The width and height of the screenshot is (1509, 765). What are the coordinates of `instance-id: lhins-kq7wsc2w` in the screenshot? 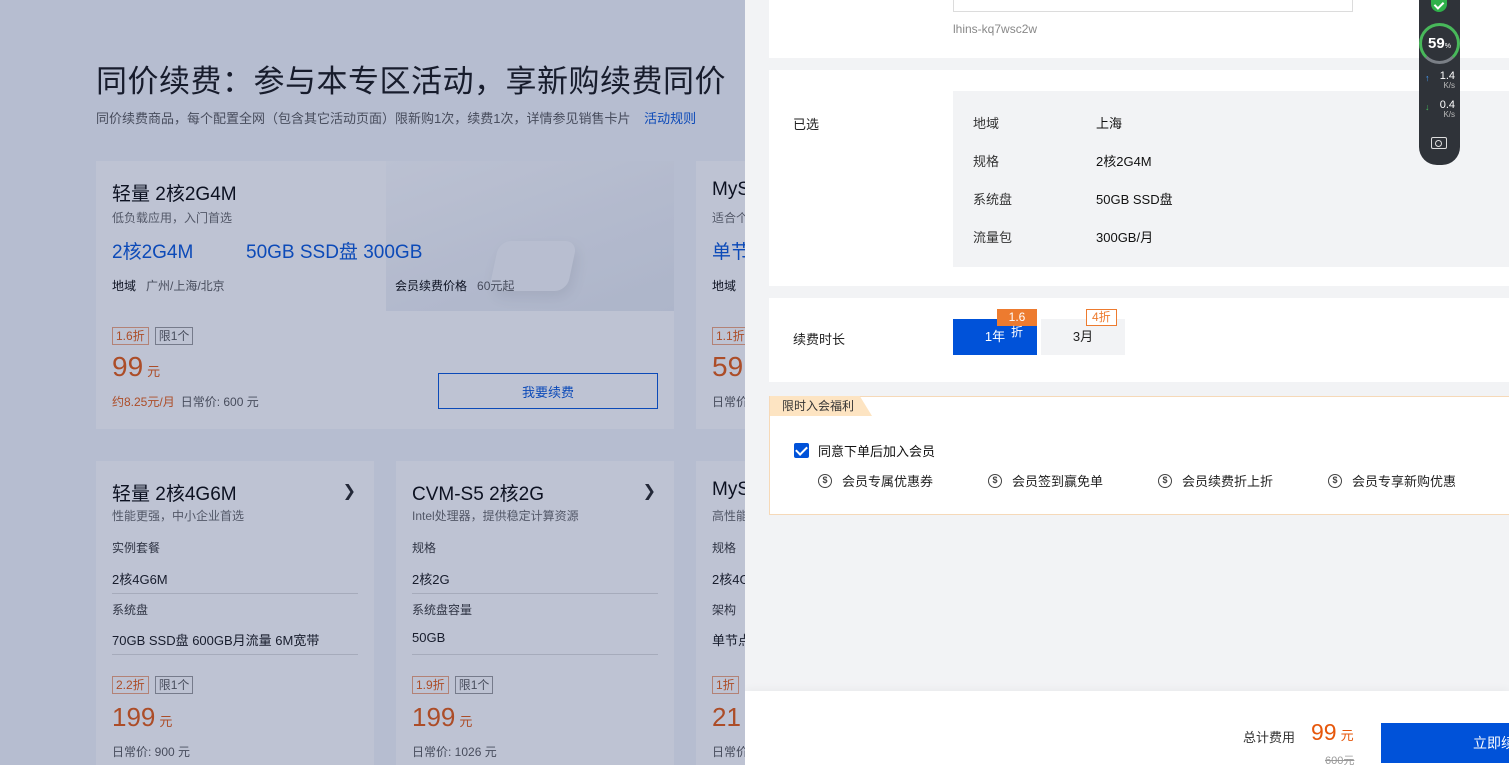 It's located at (995, 29).